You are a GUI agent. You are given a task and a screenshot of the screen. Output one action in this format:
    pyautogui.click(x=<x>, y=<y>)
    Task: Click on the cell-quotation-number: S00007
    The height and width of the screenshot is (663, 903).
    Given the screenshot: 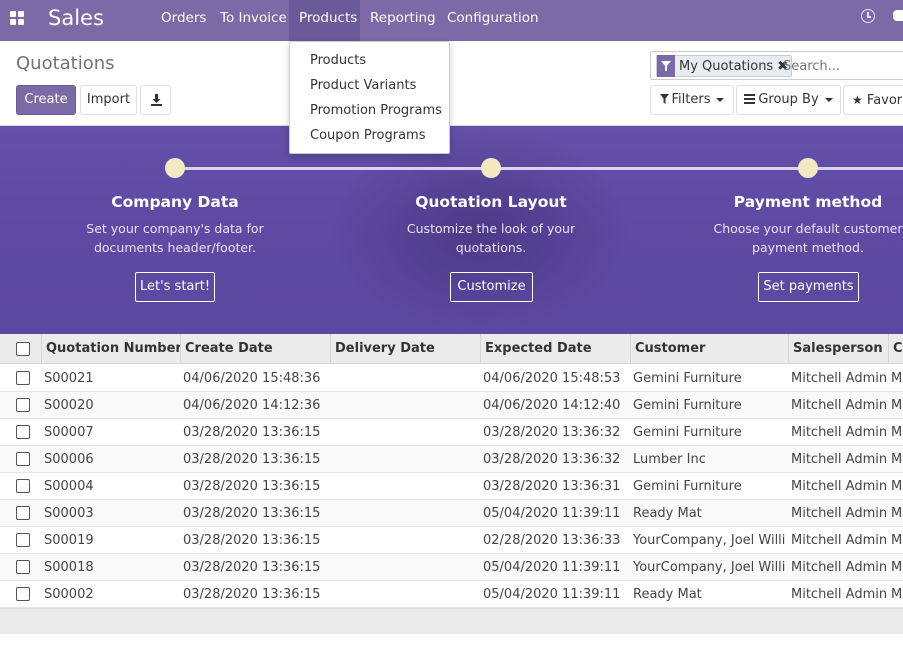 What is the action you would take?
    pyautogui.click(x=69, y=432)
    